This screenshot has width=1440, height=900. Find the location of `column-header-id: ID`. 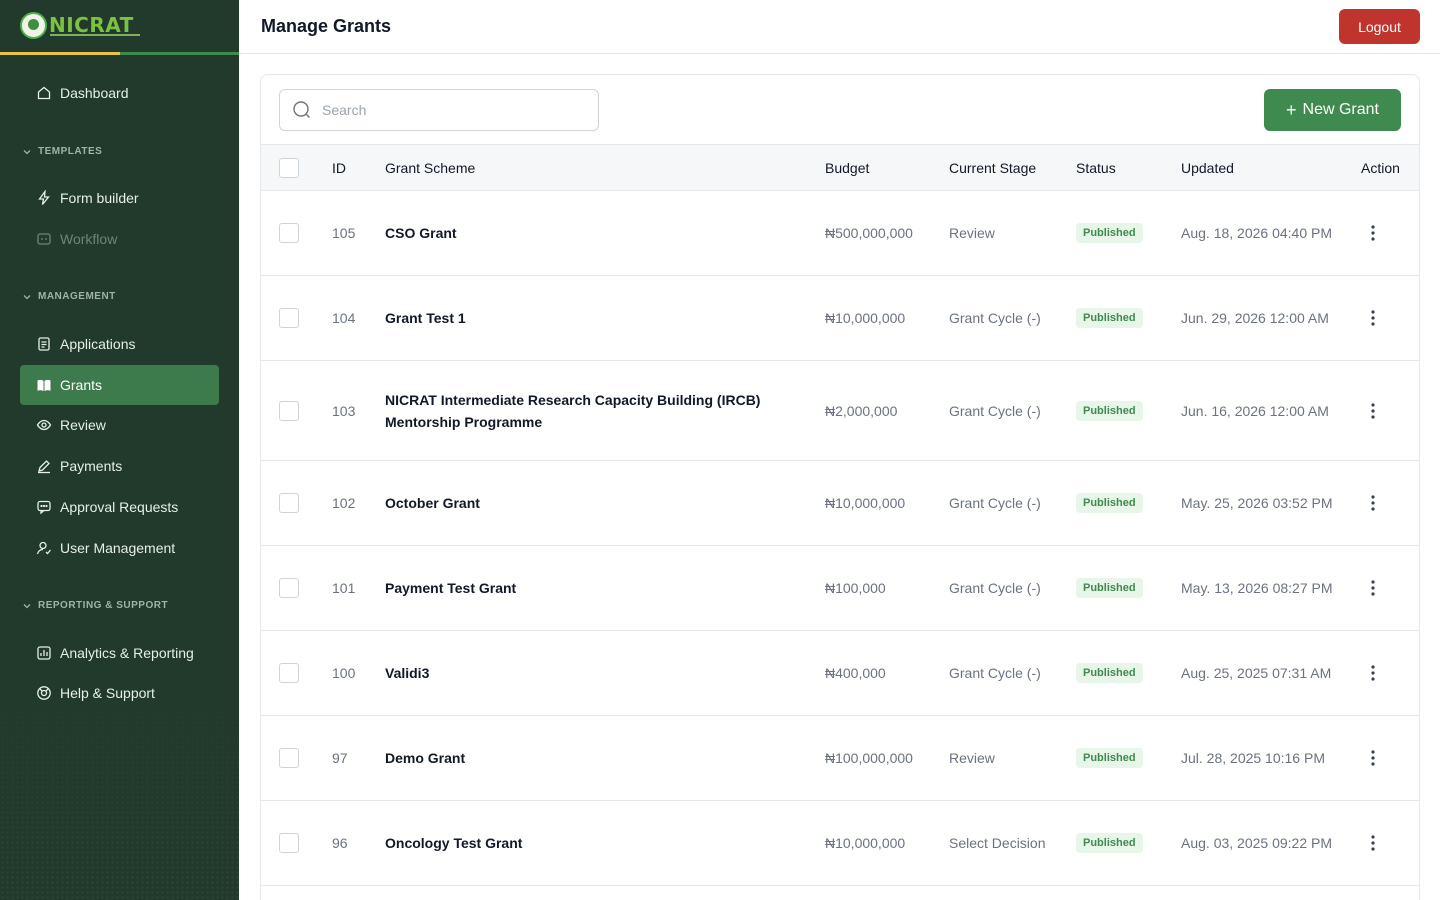

column-header-id: ID is located at coordinates (339, 167).